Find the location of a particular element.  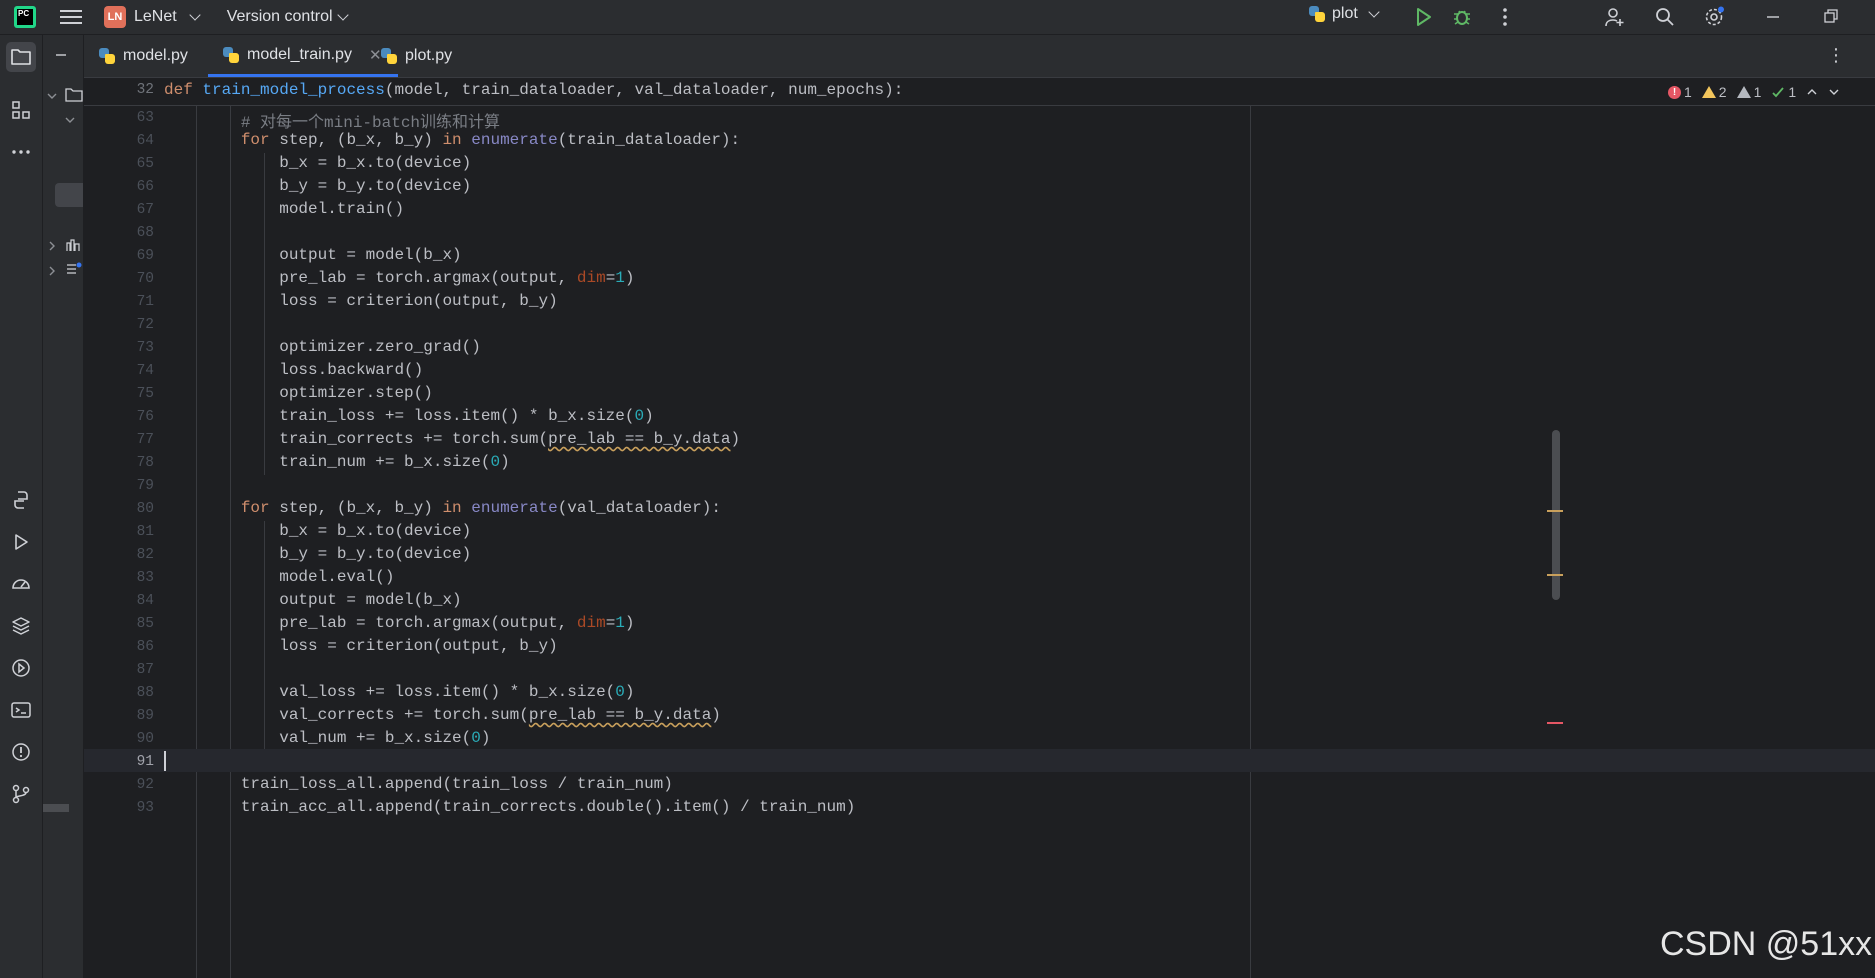

more-tool-windows-button is located at coordinates (21, 152).